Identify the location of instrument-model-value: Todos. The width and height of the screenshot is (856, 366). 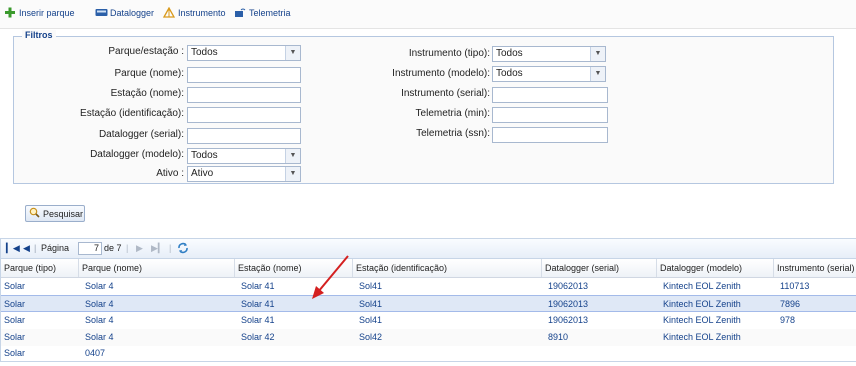
(509, 73).